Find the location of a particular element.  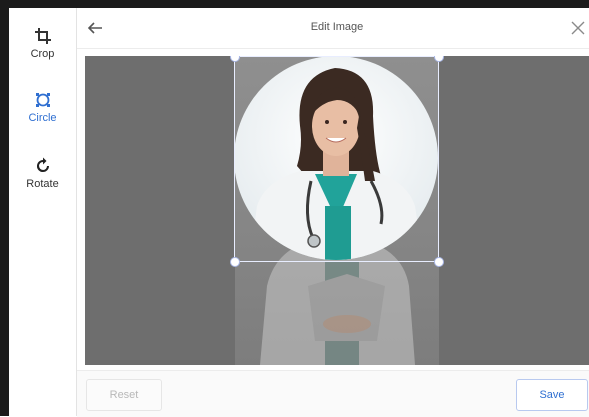

crop-tool-button: Crop is located at coordinates (42, 43).